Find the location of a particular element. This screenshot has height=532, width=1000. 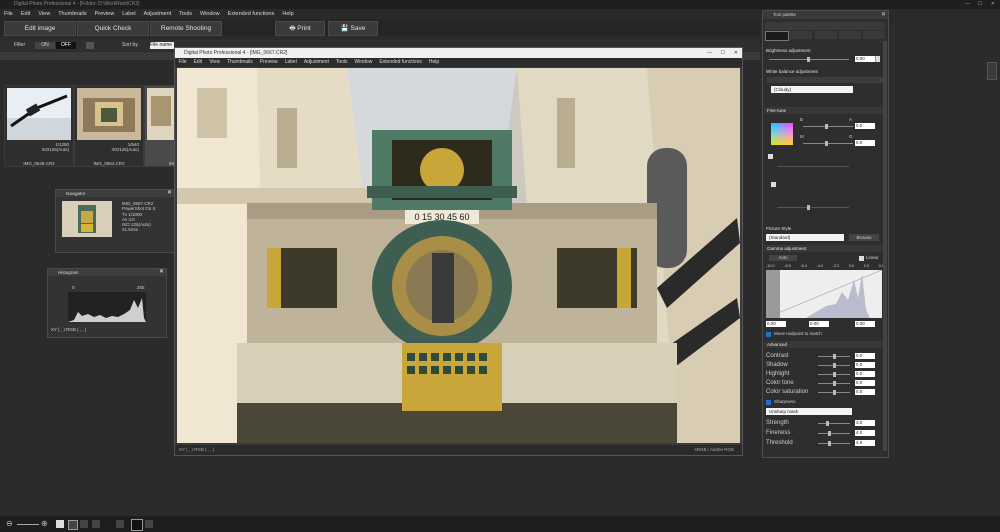

multi-view-icon is located at coordinates (149, 524).